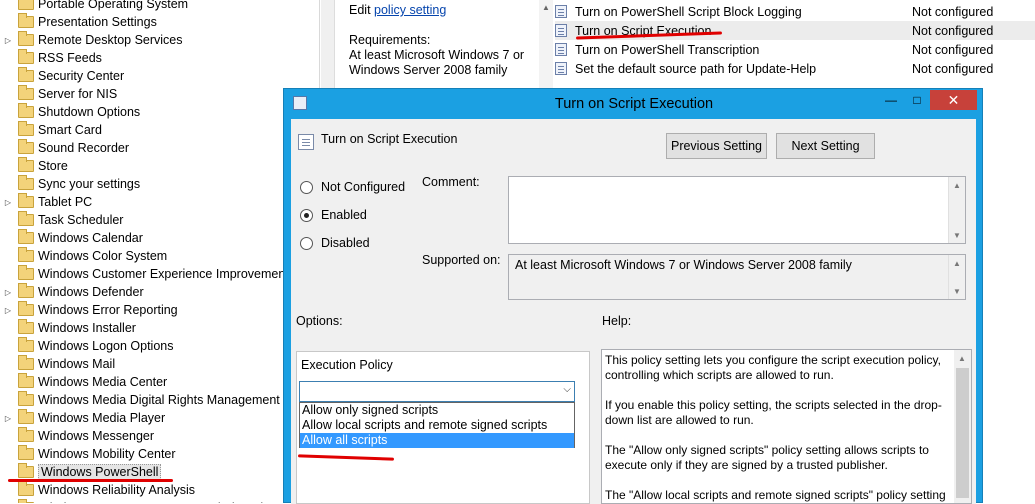 This screenshot has width=1035, height=504. Describe the element at coordinates (159, 6) in the screenshot. I see `tree-item: Portable Operating System` at that location.